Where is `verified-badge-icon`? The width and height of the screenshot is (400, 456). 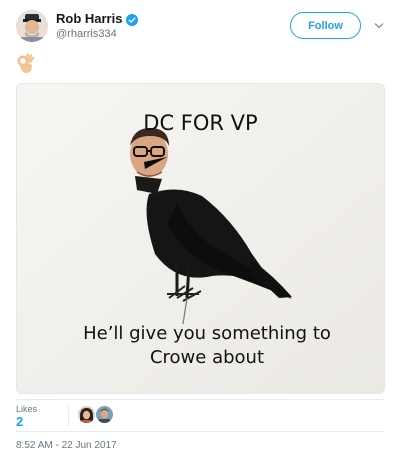
verified-badge-icon is located at coordinates (132, 19).